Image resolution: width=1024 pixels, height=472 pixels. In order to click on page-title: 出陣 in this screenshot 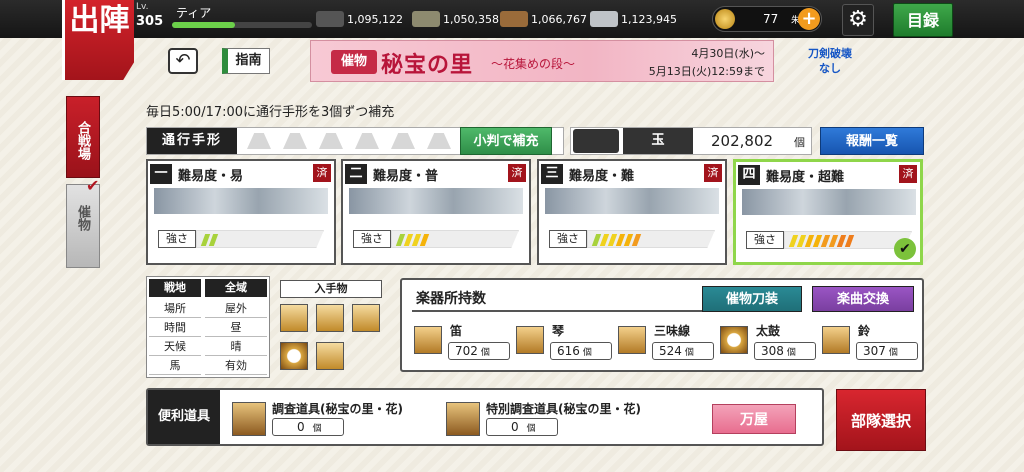, I will do `click(98, 40)`.